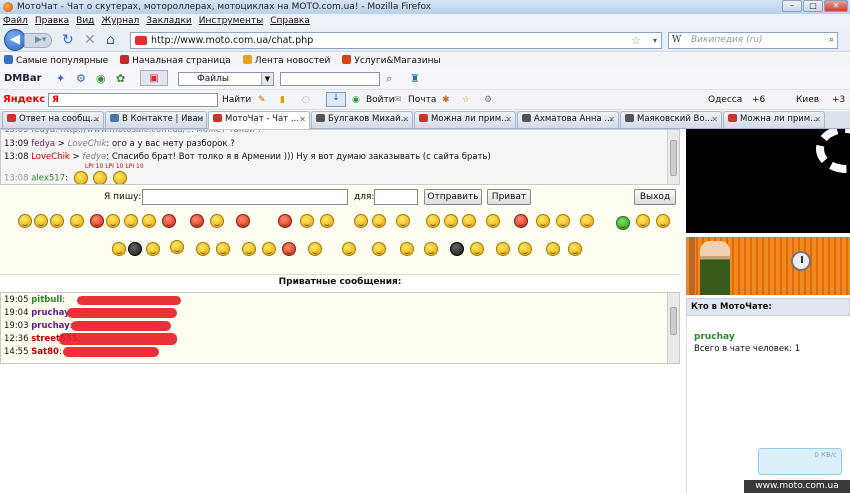 The width and height of the screenshot is (850, 493). I want to click on search-box: W Википедия (ru) ⌕, so click(753, 40).